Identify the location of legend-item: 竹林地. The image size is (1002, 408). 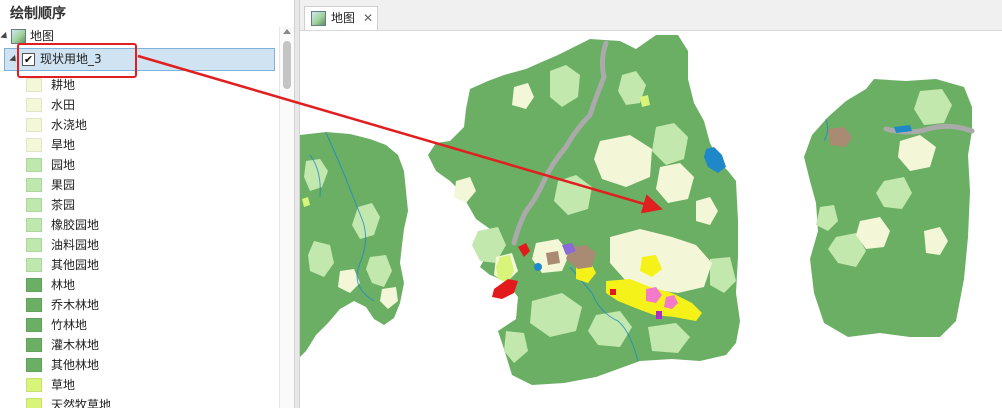
(139, 325).